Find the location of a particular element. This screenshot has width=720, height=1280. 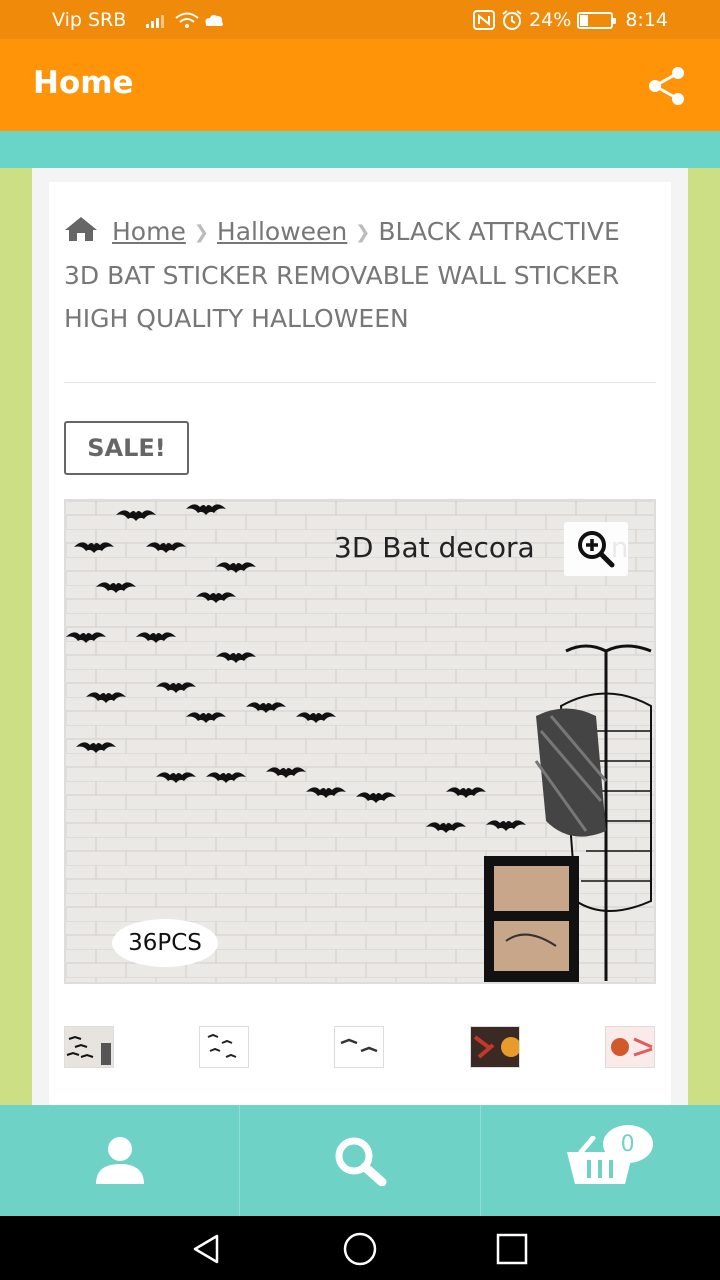

zoom-button is located at coordinates (596, 549).